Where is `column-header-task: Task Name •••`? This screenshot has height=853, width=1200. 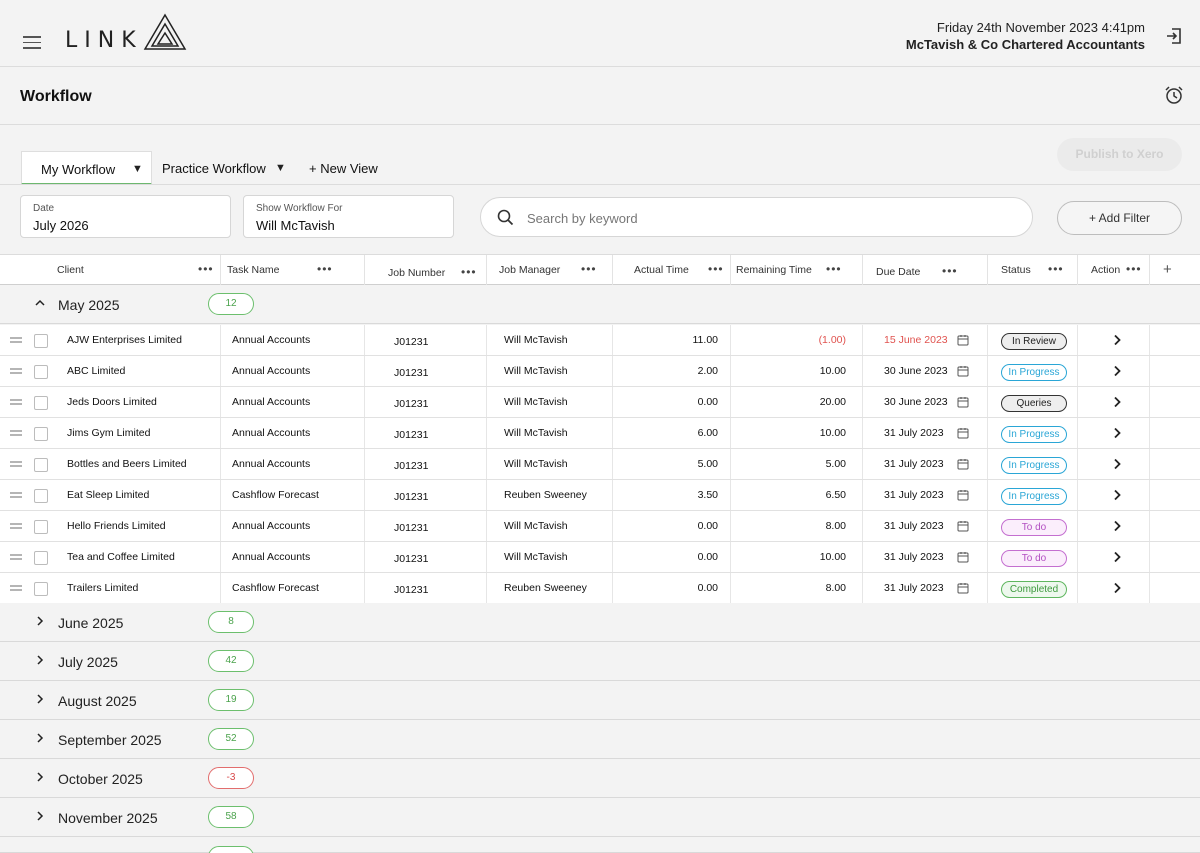 column-header-task: Task Name ••• is located at coordinates (293, 270).